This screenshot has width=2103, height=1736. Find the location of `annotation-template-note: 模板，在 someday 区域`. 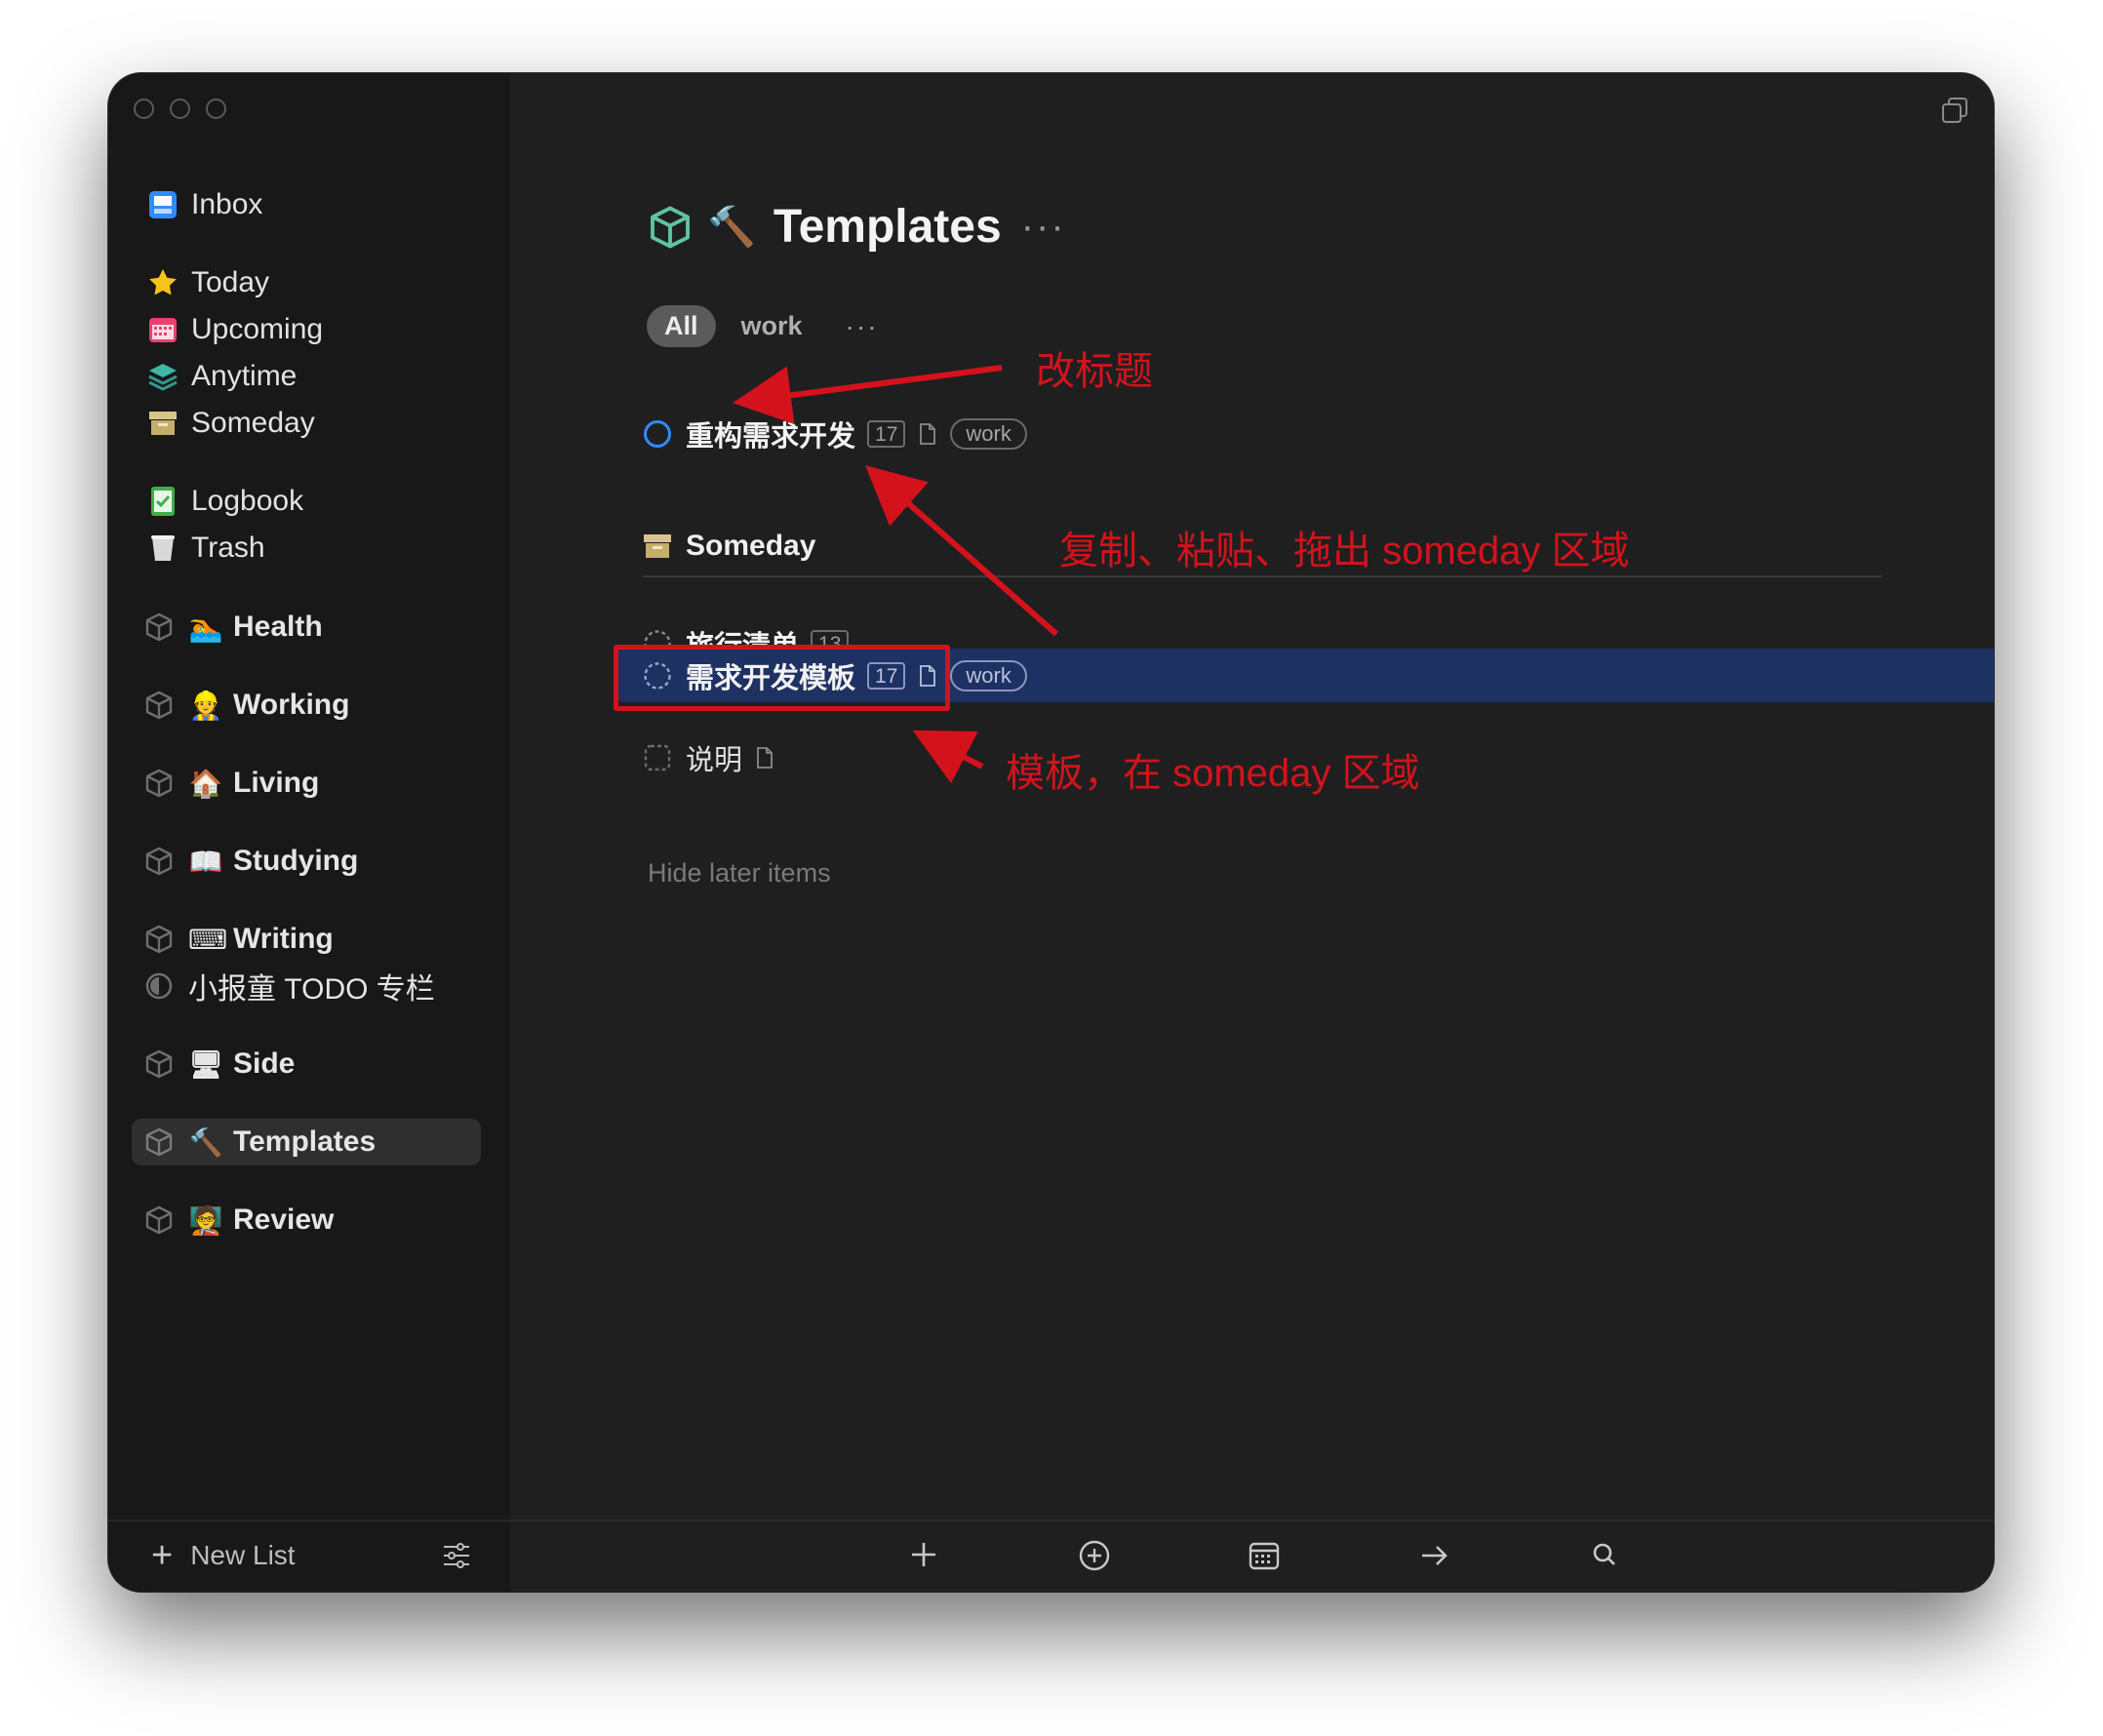

annotation-template-note: 模板，在 someday 区域 is located at coordinates (1213, 773).